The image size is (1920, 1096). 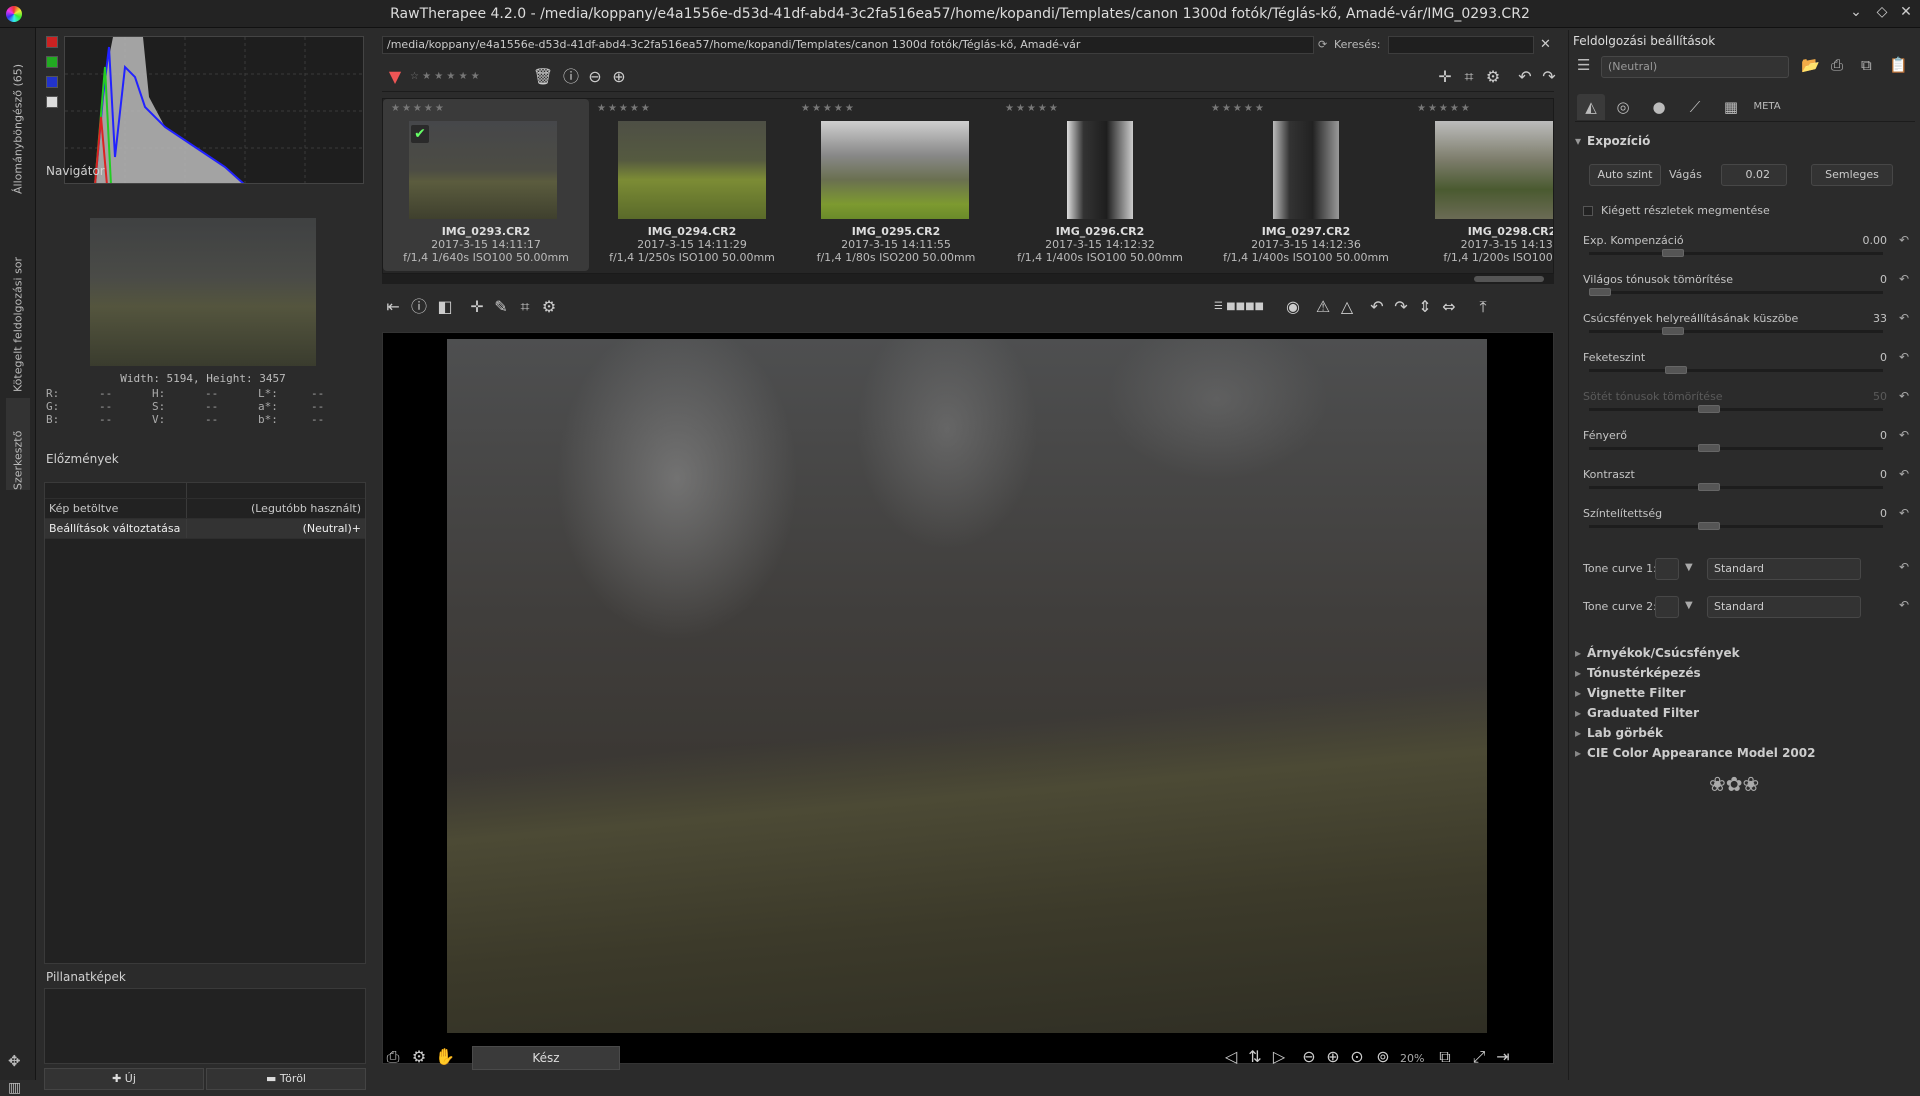 What do you see at coordinates (393, 1057) in the screenshot?
I see `save-icon: ⎙` at bounding box center [393, 1057].